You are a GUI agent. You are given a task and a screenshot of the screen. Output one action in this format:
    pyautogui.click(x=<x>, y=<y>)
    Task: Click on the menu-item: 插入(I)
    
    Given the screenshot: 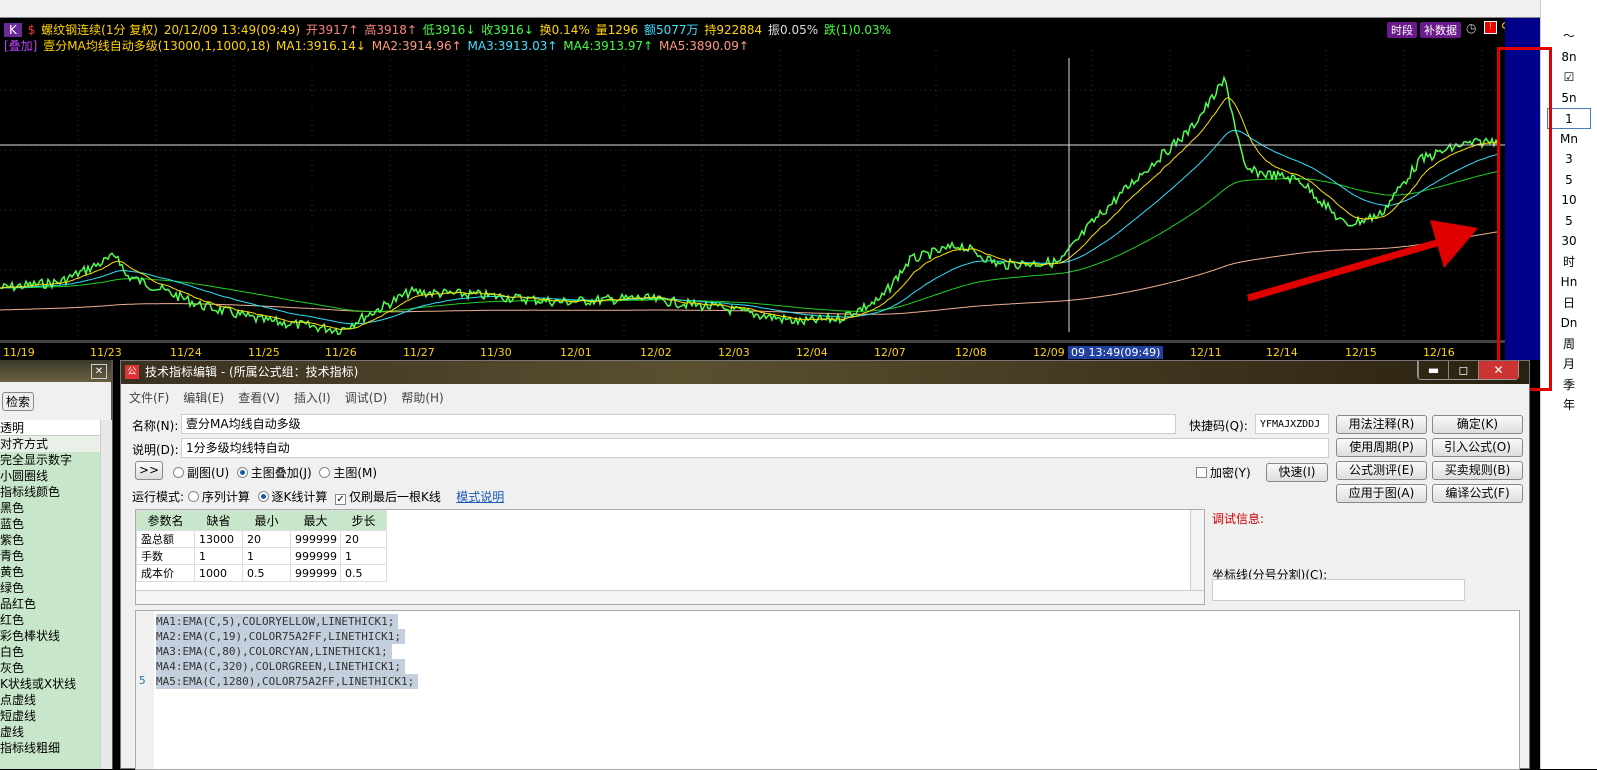 What is the action you would take?
    pyautogui.click(x=312, y=398)
    